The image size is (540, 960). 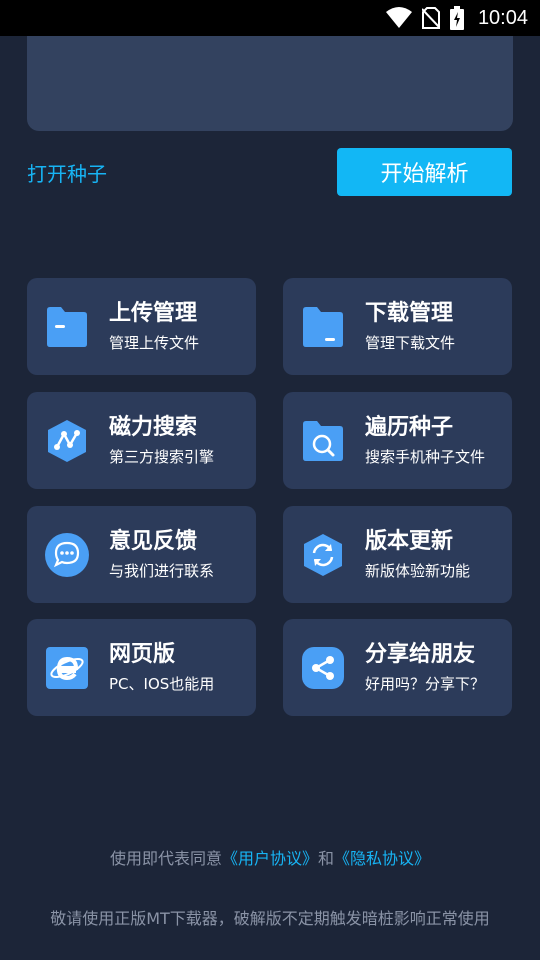 I want to click on card-scan-torrents: 遍历种子 搜索手机种子文件, so click(x=397, y=440).